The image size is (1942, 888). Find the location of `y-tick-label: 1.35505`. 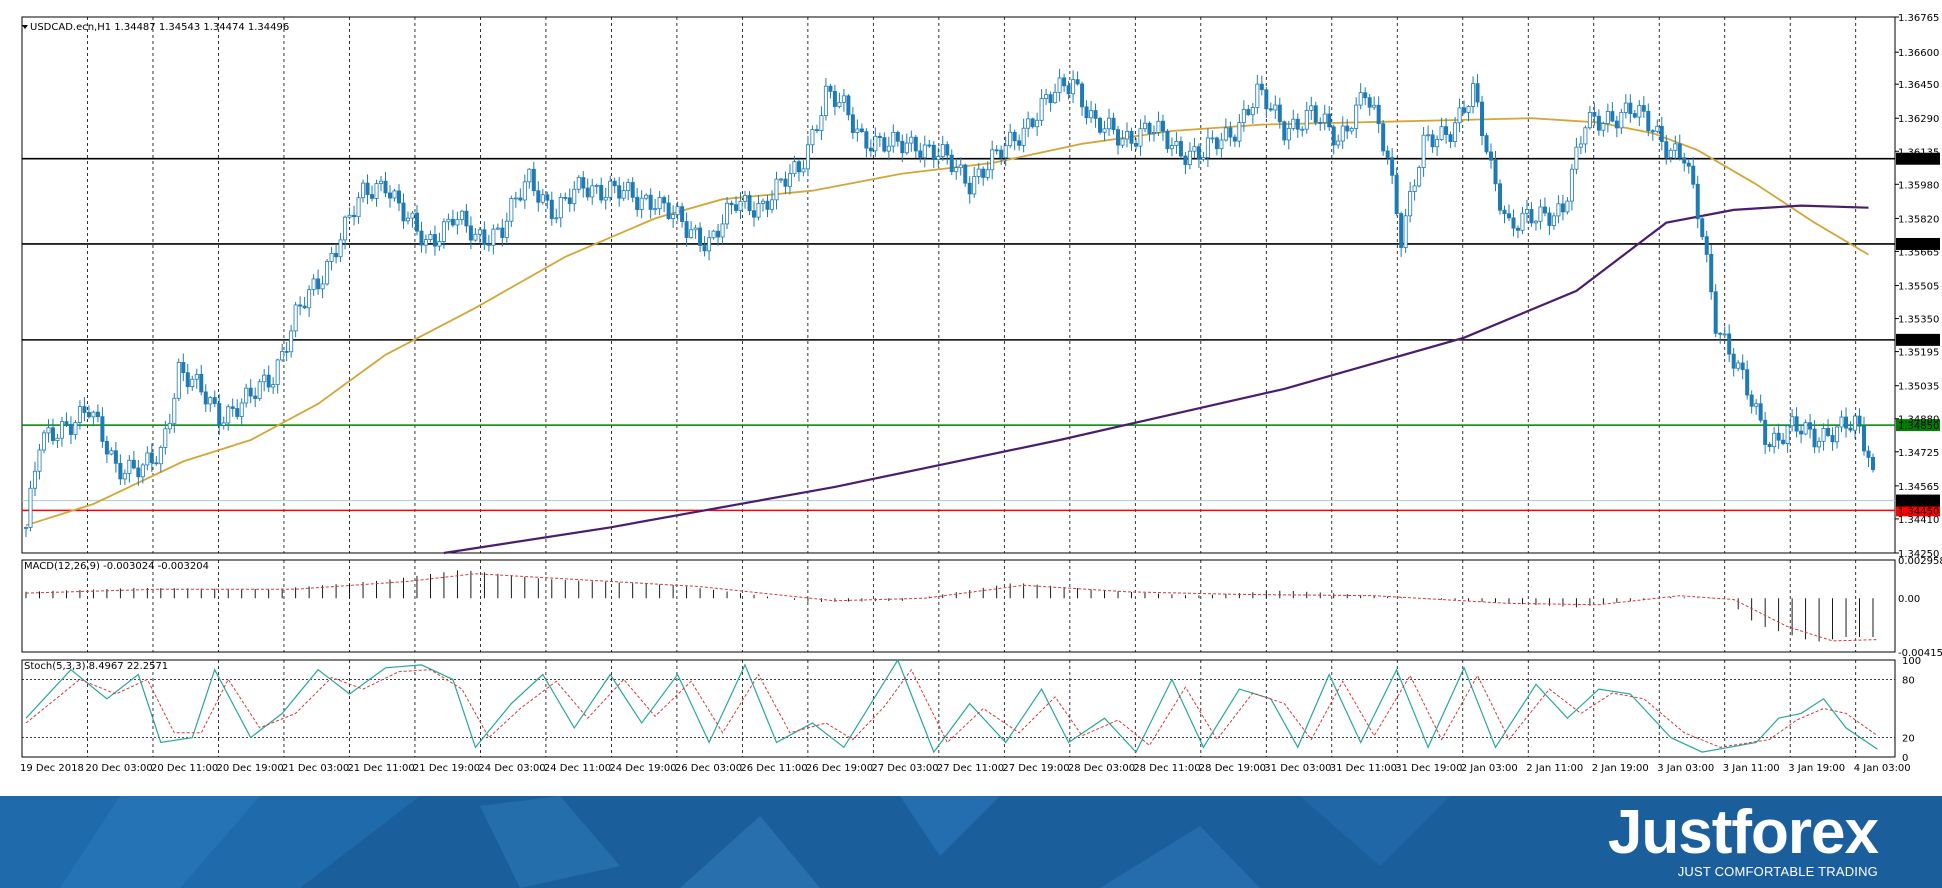

y-tick-label: 1.35505 is located at coordinates (1918, 287).